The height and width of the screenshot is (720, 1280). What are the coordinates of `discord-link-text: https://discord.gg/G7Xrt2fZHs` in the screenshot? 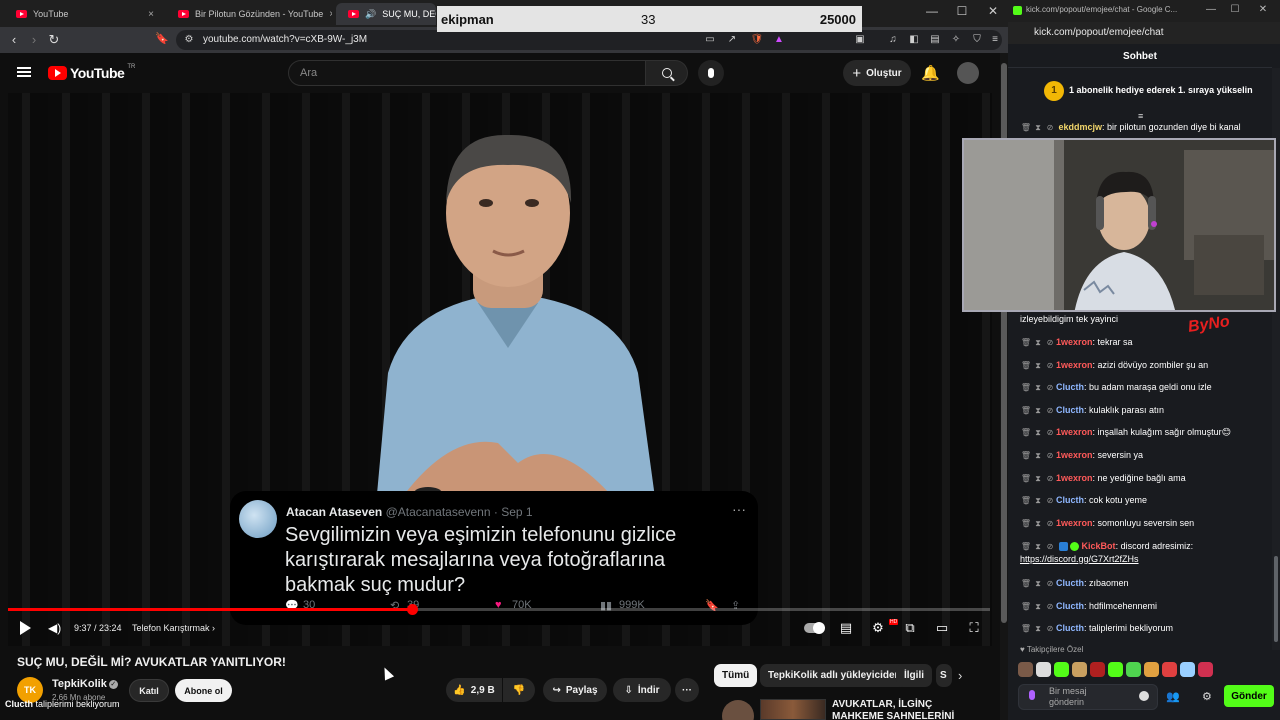 It's located at (1079, 559).